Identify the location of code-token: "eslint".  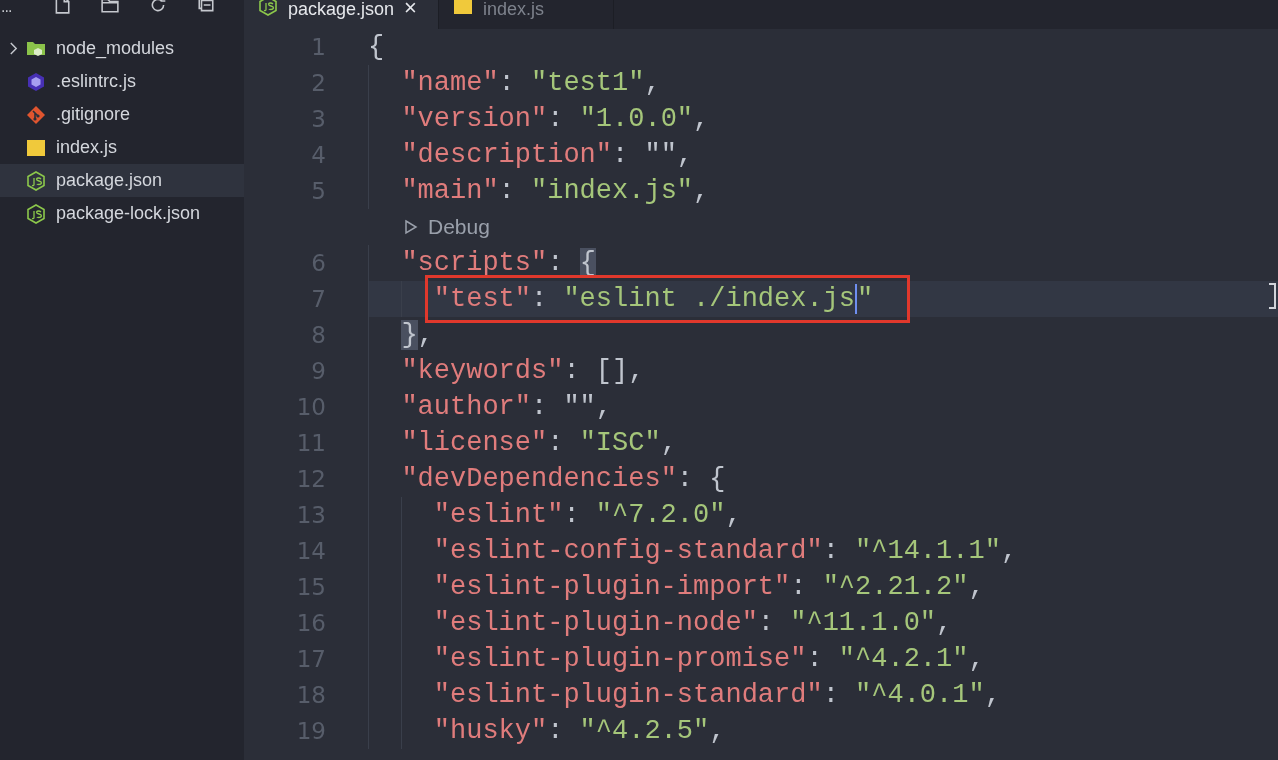
(498, 515).